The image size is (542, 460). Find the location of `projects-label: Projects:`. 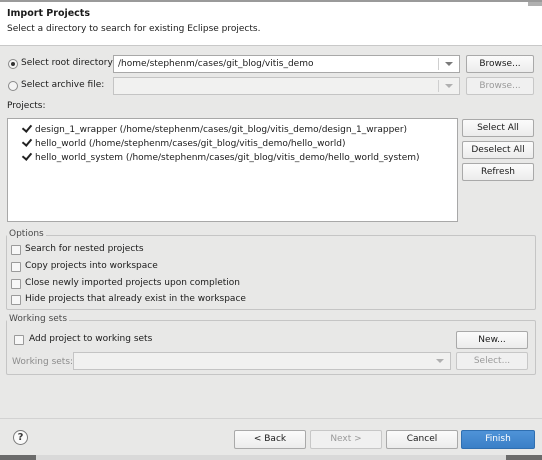

projects-label: Projects: is located at coordinates (26, 106).